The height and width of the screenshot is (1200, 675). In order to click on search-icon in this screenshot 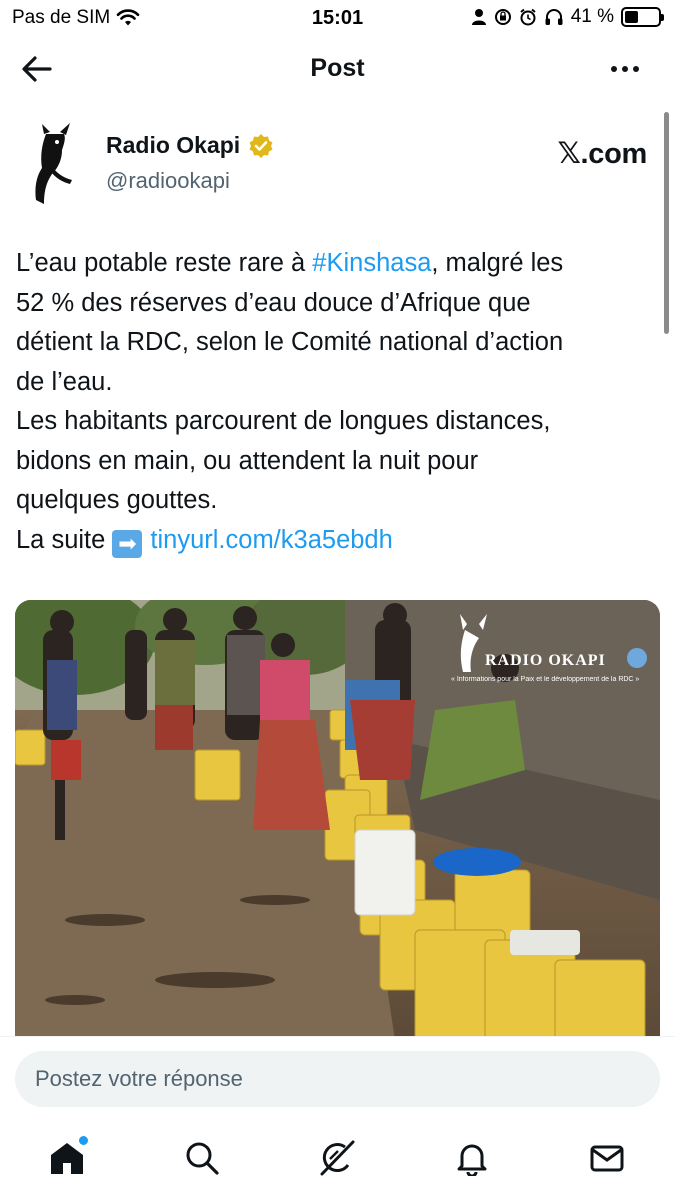, I will do `click(202, 1158)`.